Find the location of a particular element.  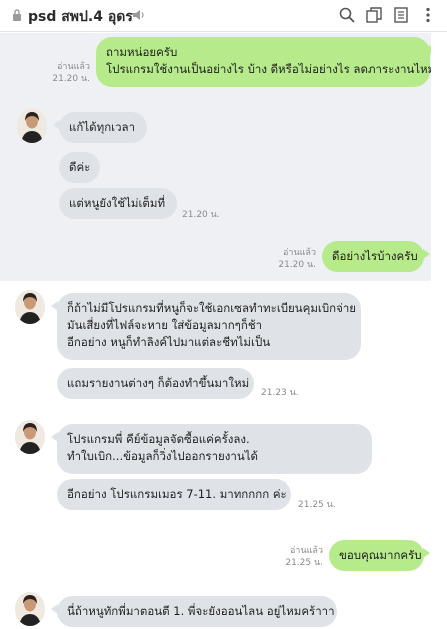

message-in-7: แถมรายงานต่างๆ ก็ต้องทำขึ้นมาใหม่ is located at coordinates (155, 383).